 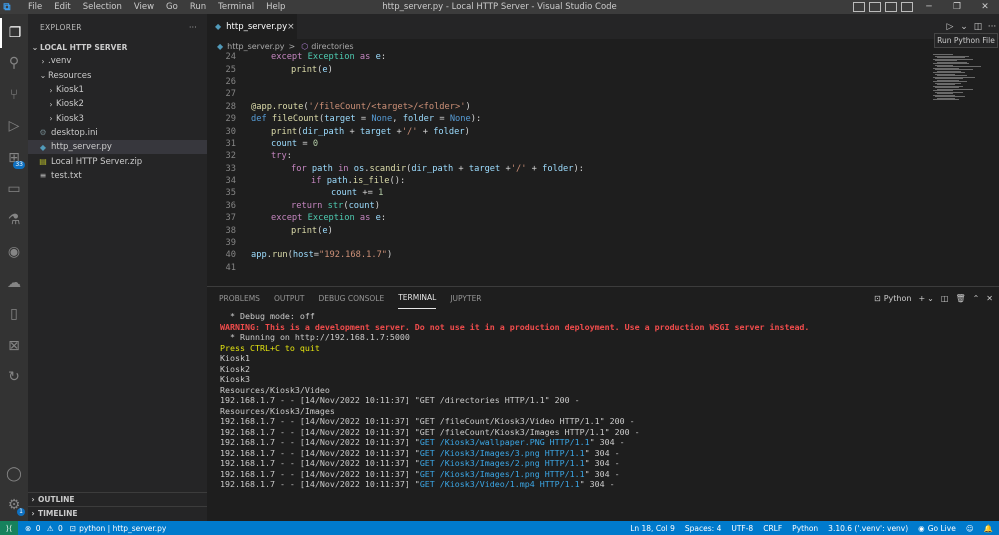 What do you see at coordinates (652, 528) in the screenshot?
I see `cursor-position: Ln 18, Col 9` at bounding box center [652, 528].